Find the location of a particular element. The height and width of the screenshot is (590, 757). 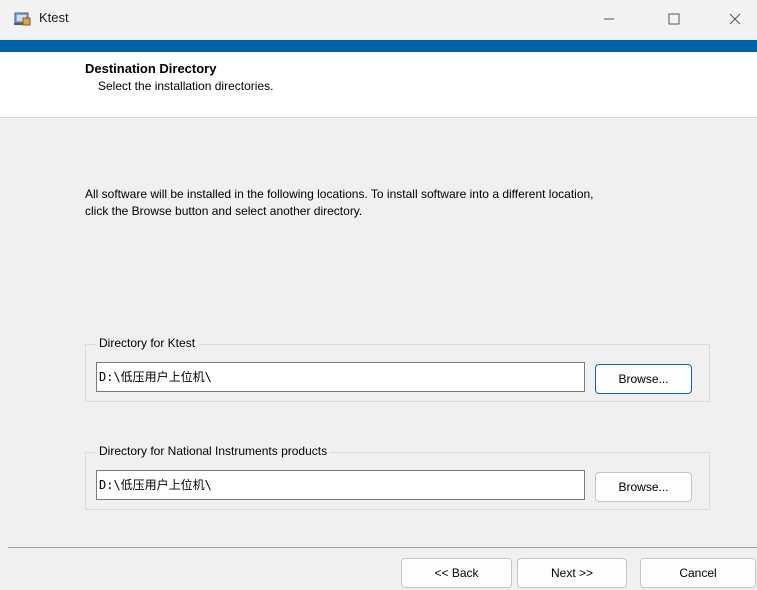

header-divider is located at coordinates (378, 117).